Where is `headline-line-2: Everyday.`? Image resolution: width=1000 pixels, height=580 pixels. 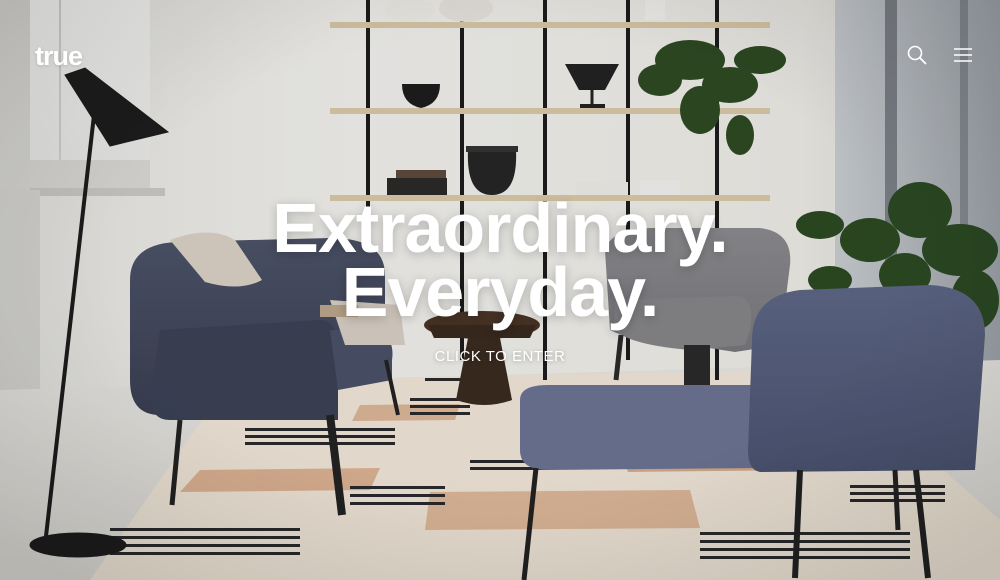 headline-line-2: Everyday. is located at coordinates (500, 292).